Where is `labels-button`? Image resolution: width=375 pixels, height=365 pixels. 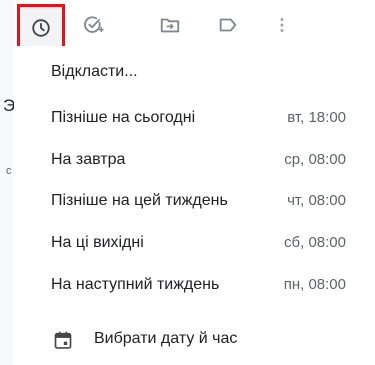
labels-button is located at coordinates (228, 25).